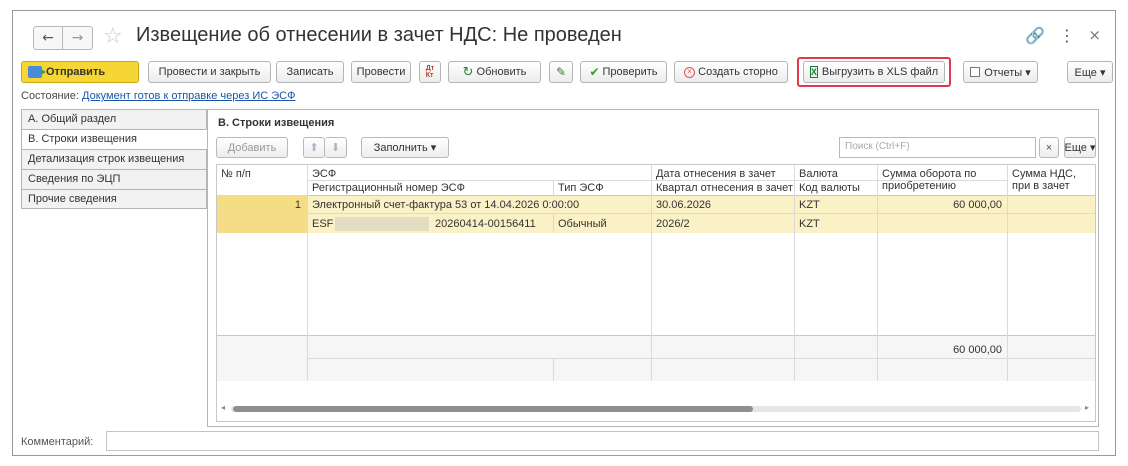 The height and width of the screenshot is (466, 1128). Describe the element at coordinates (809, 205) in the screenshot. I see `row-currency: KZT` at that location.